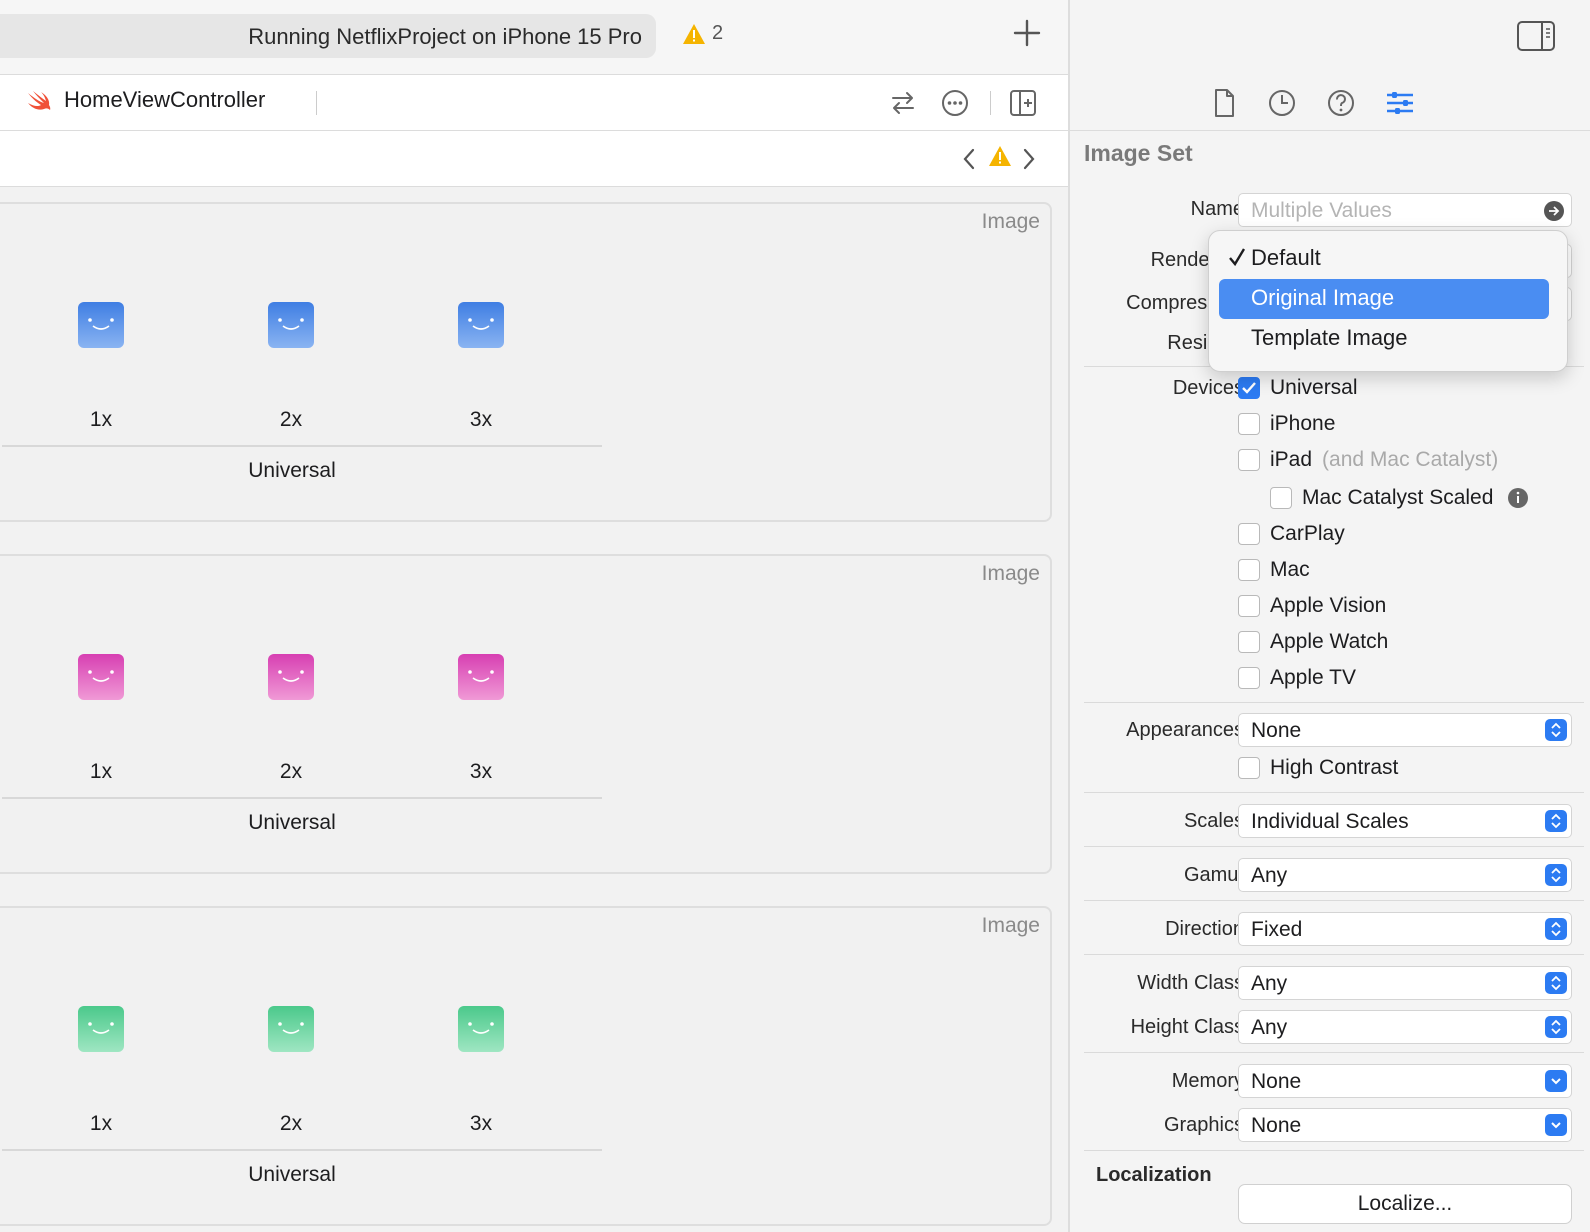  I want to click on popup-value: Fixed, so click(1277, 929).